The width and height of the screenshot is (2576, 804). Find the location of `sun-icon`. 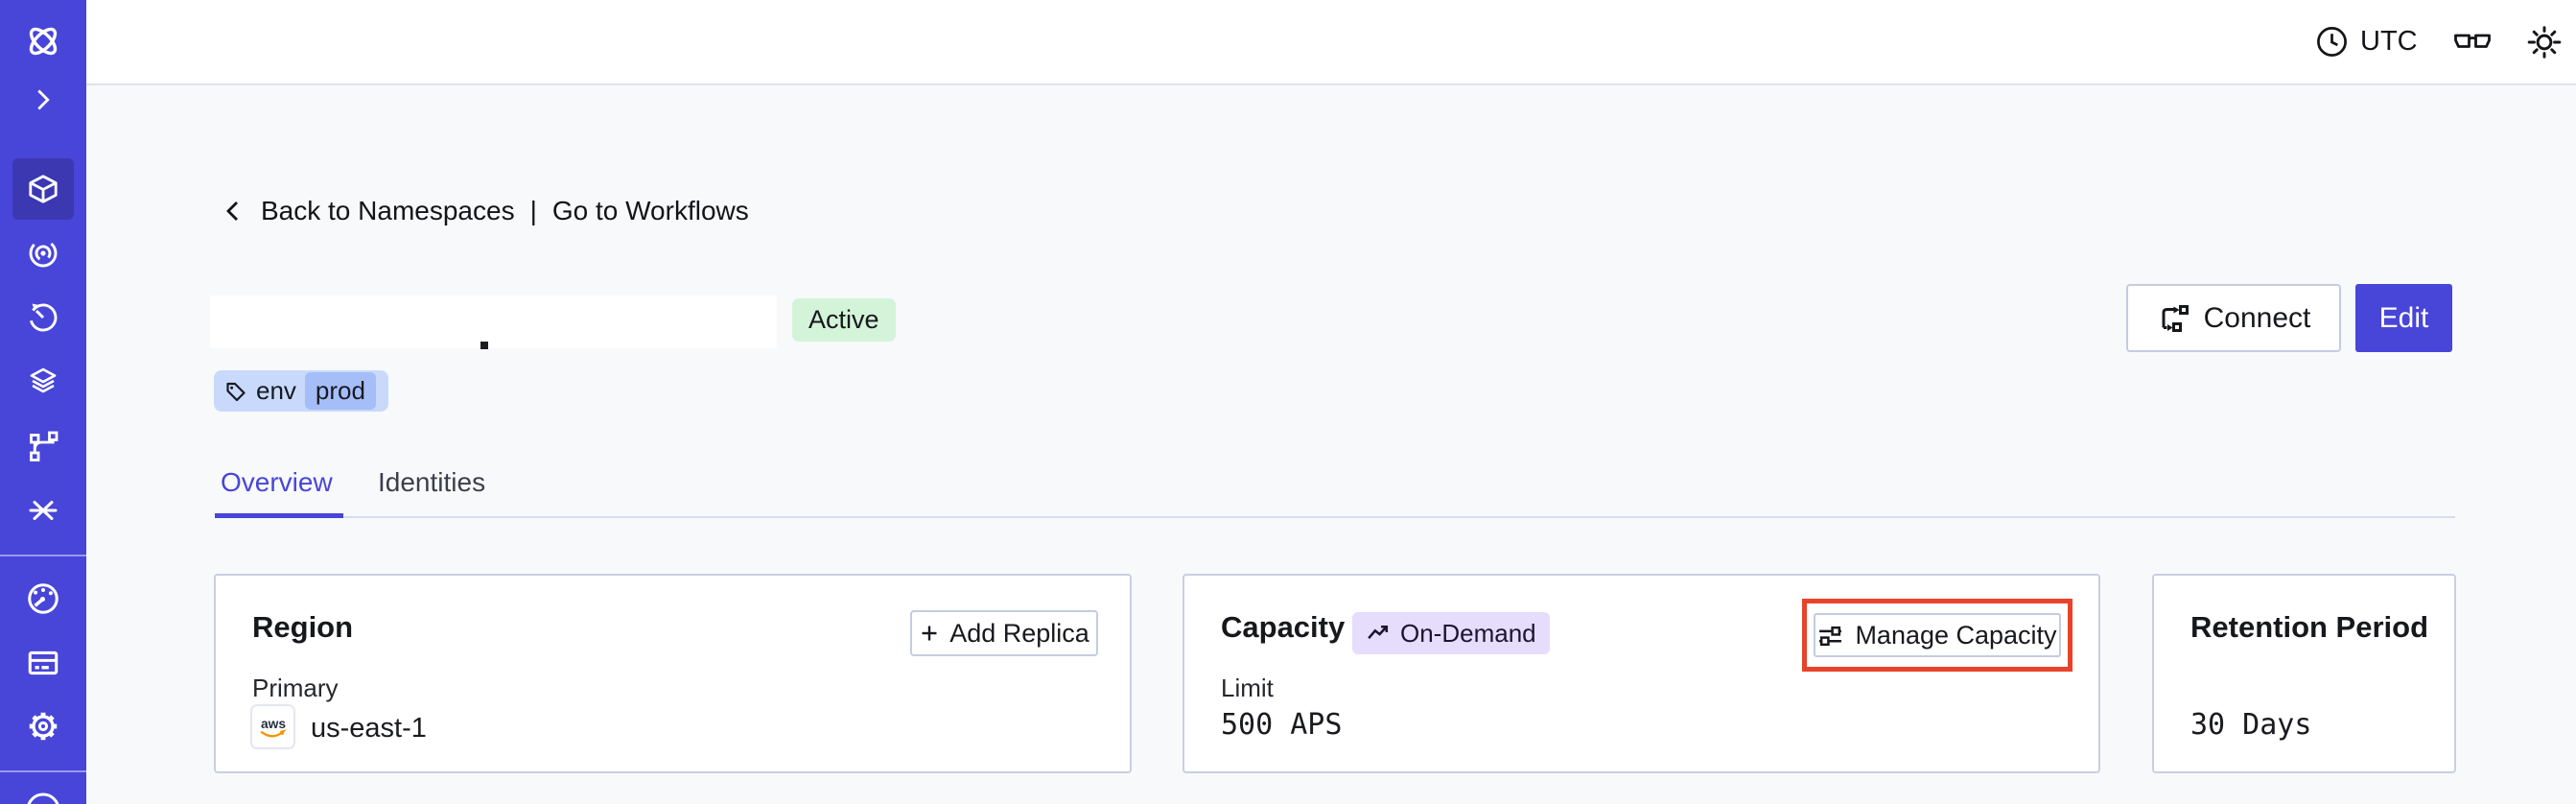

sun-icon is located at coordinates (2544, 42).